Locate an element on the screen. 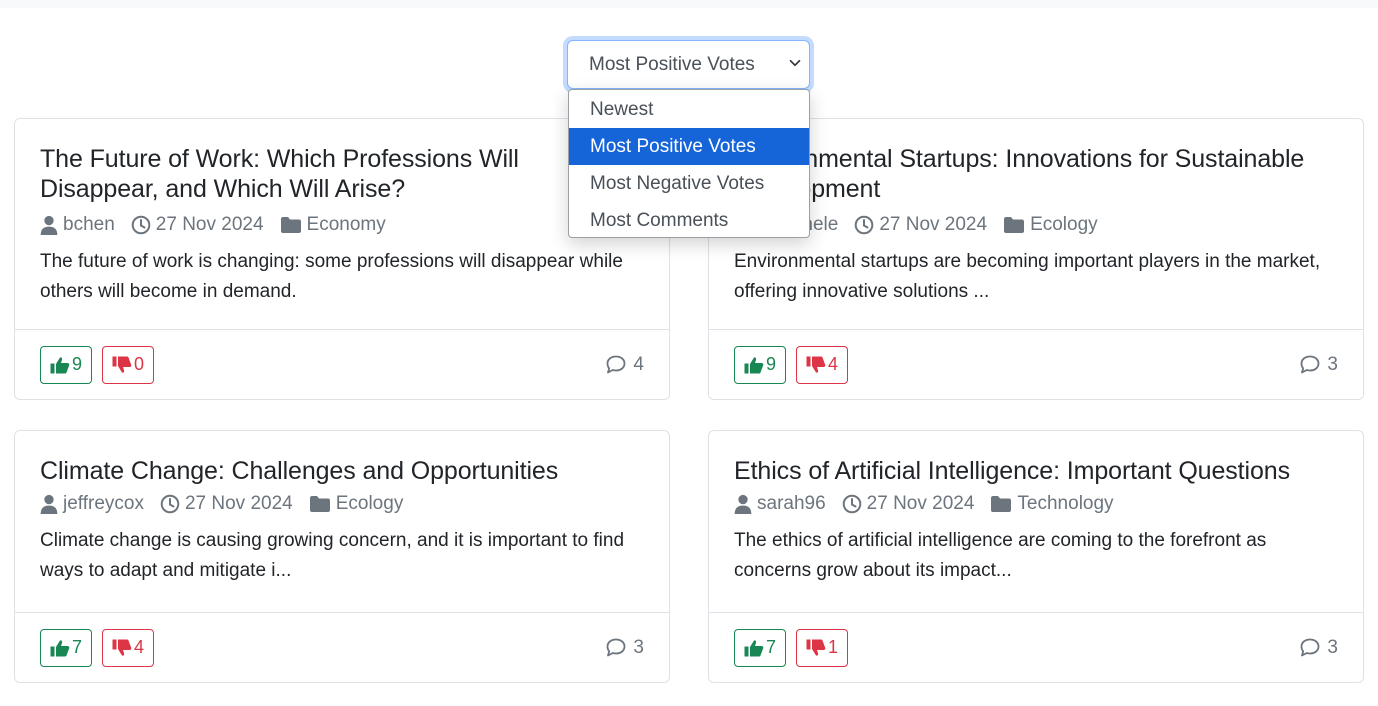 This screenshot has width=1378, height=706. post-meta: jeffreycox 27 Nov 2024 Ecology is located at coordinates (342, 504).